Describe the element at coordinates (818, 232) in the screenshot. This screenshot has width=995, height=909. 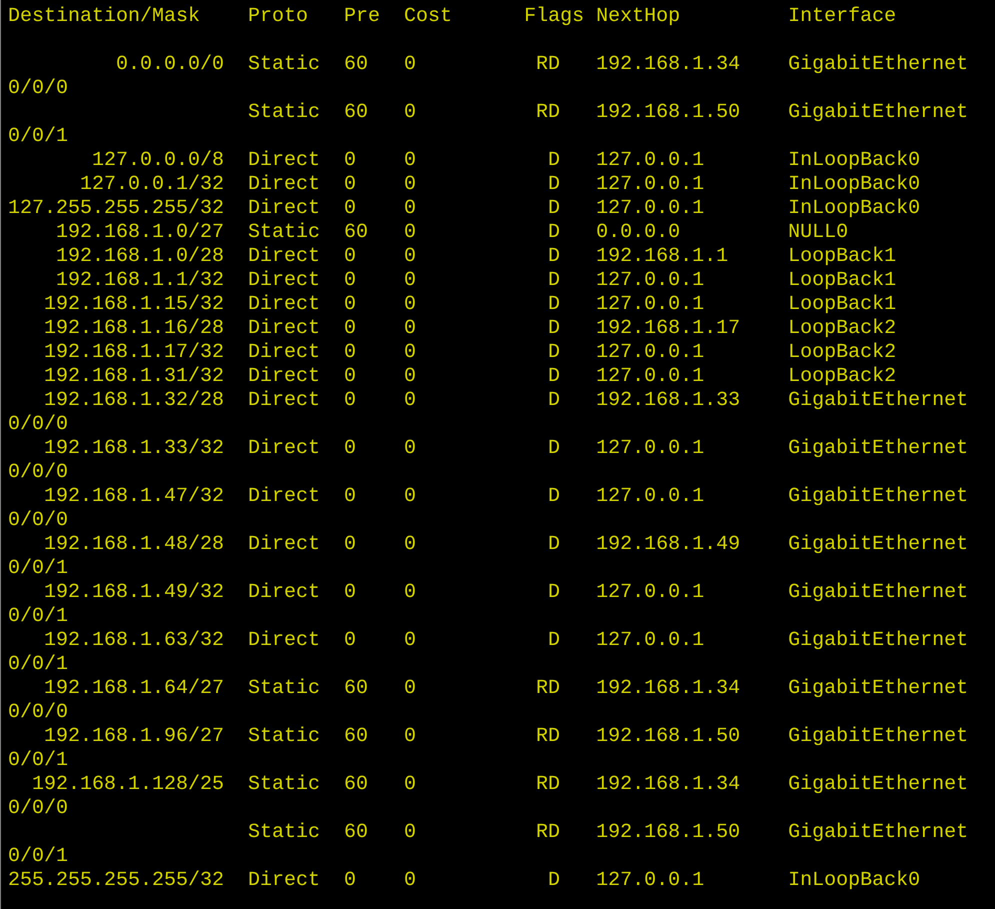
I see `table-cell: NULL0` at that location.